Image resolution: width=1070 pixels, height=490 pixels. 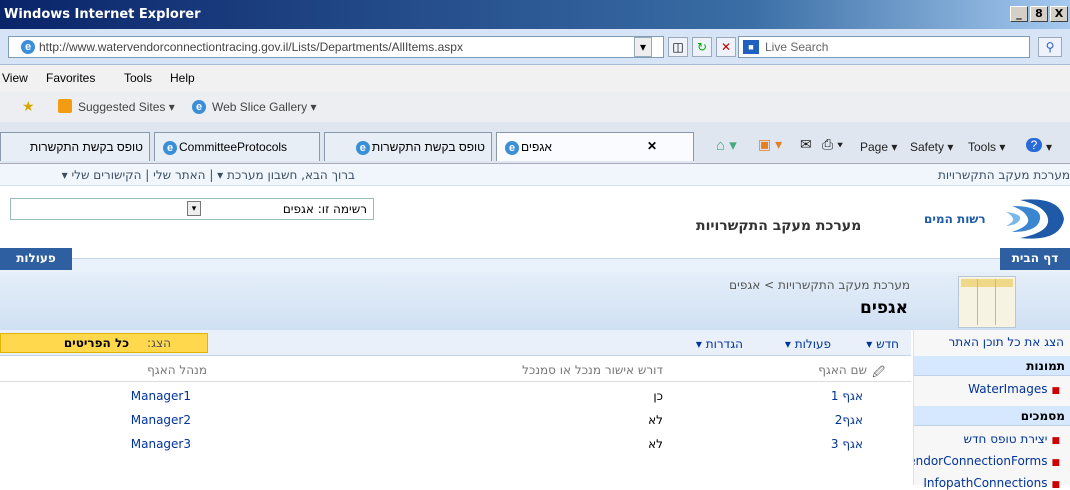 What do you see at coordinates (652, 146) in the screenshot?
I see `close-tab-icon: ✕` at bounding box center [652, 146].